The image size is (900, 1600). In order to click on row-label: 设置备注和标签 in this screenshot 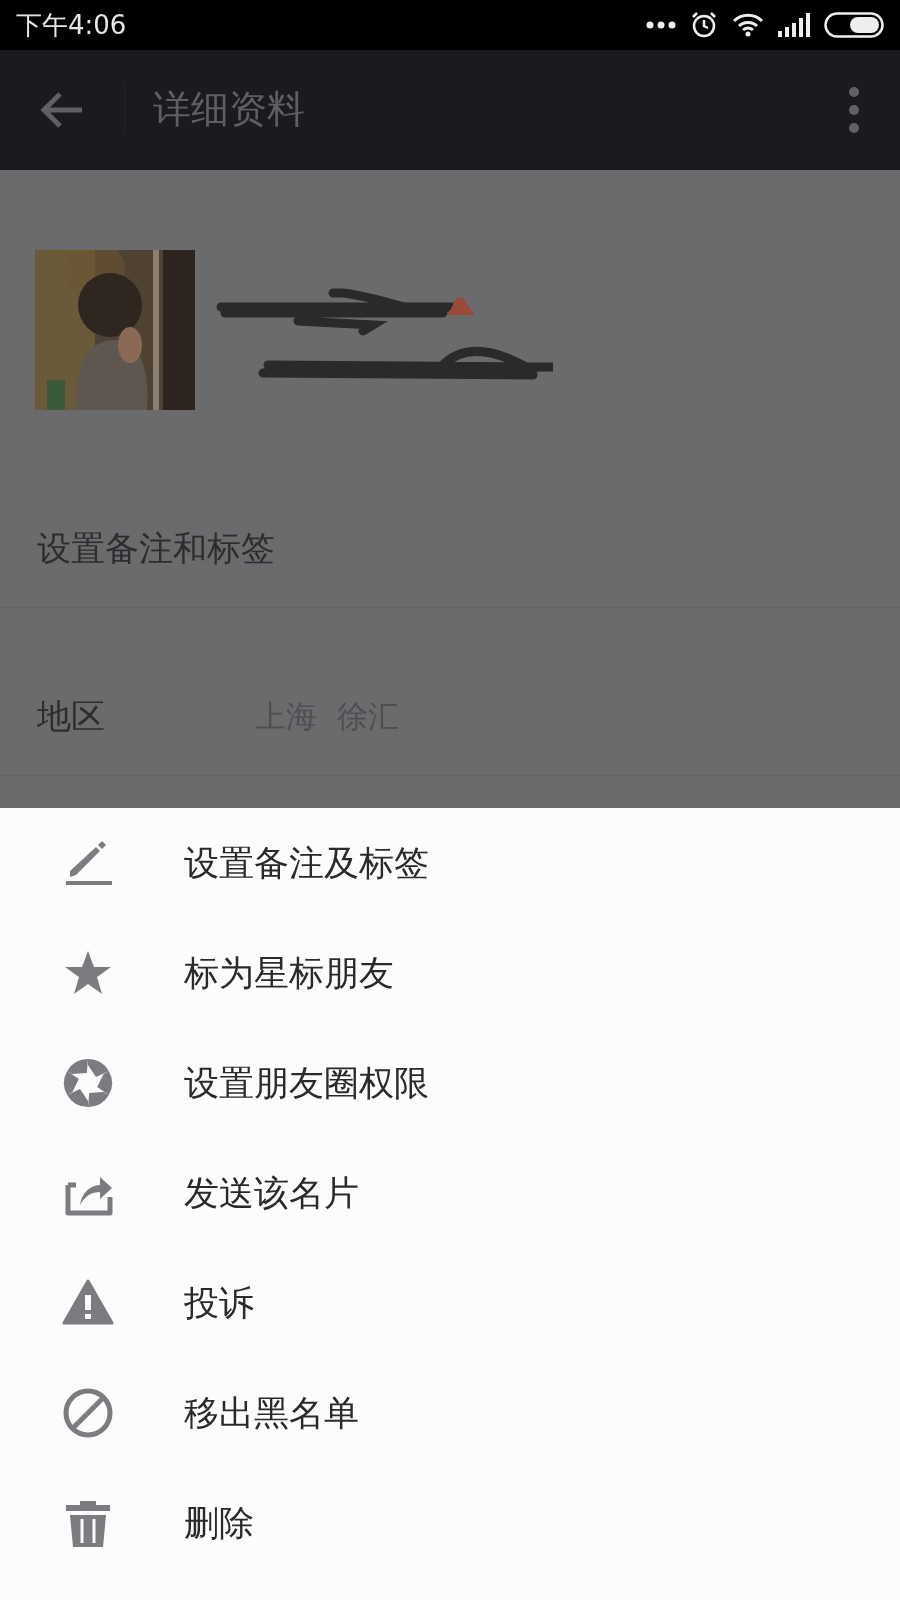, I will do `click(156, 549)`.